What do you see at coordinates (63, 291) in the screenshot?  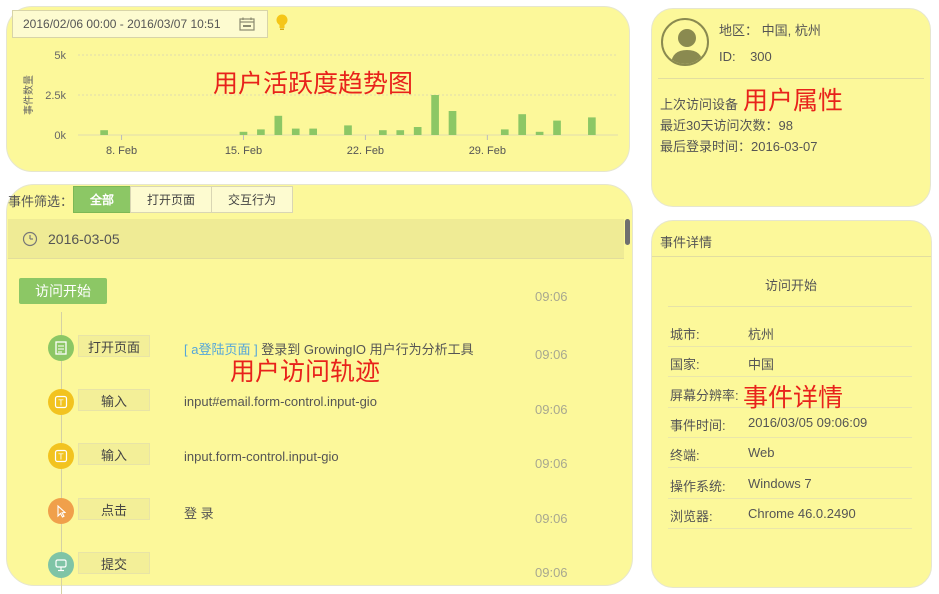 I see `visit-start-badge: 访问开始` at bounding box center [63, 291].